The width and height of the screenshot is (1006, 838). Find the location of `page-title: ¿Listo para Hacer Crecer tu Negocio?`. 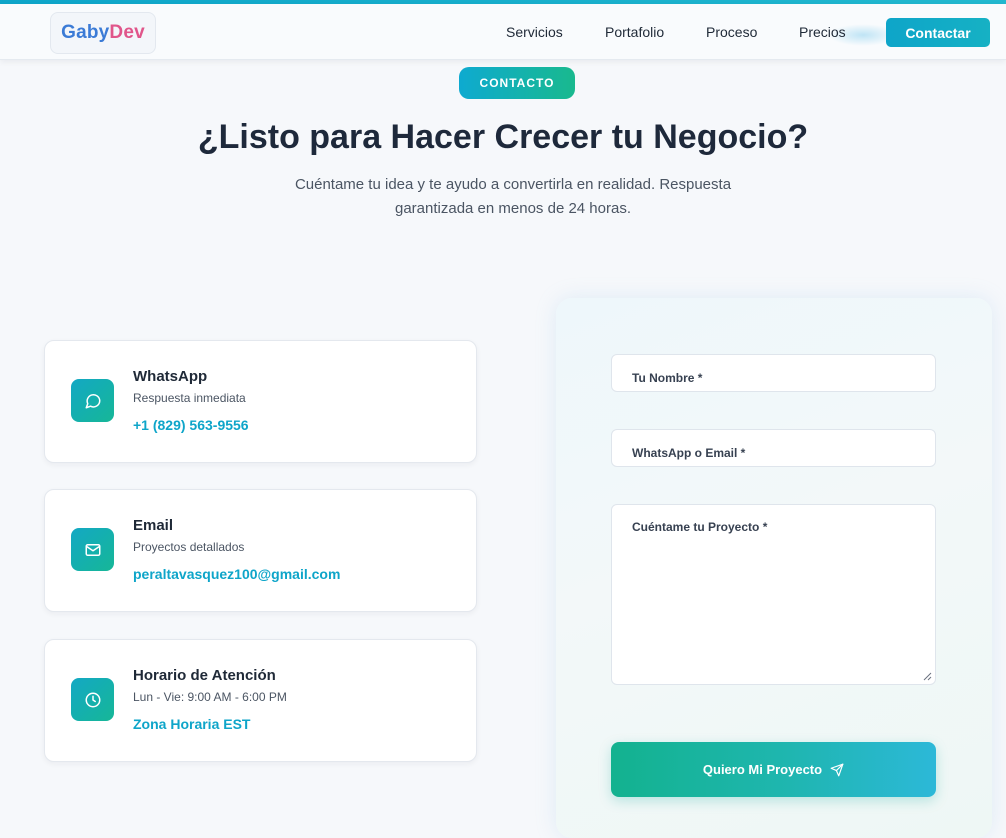

page-title: ¿Listo para Hacer Crecer tu Negocio? is located at coordinates (503, 137).